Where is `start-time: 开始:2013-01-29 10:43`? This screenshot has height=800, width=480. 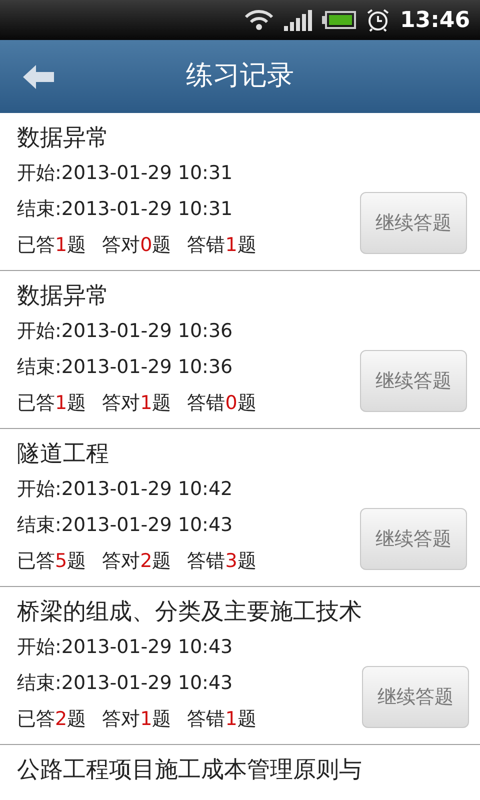
start-time: 开始:2013-01-29 10:43 is located at coordinates (125, 647).